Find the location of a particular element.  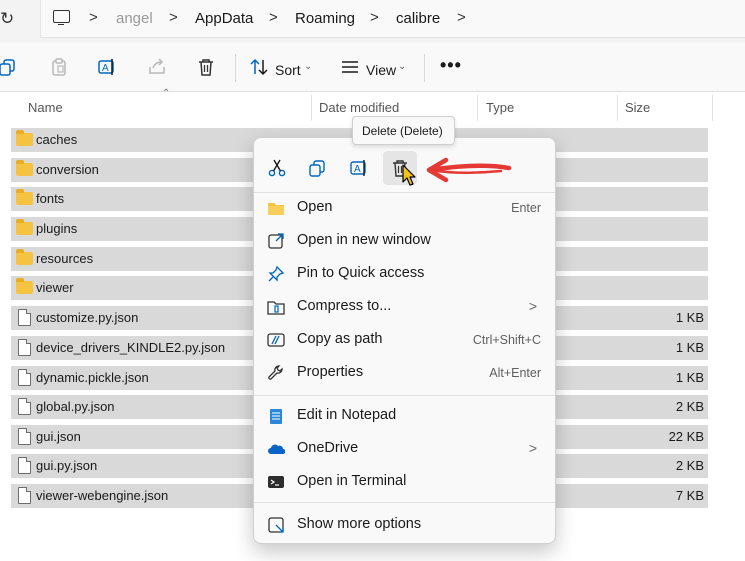

file-size: 2 KB is located at coordinates (689, 465).